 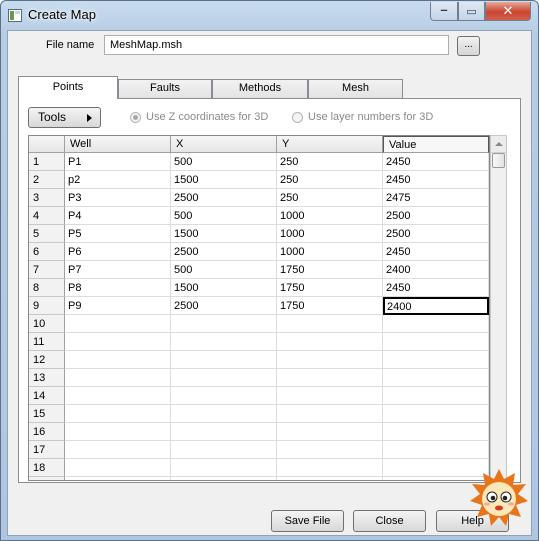 I want to click on row-number: 2, so click(x=47, y=180).